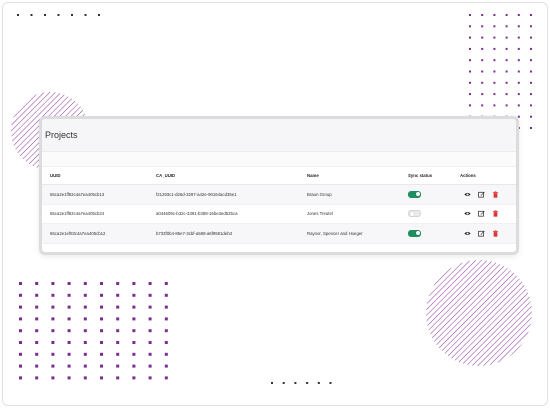 This screenshot has width=550, height=408. What do you see at coordinates (357, 194) in the screenshot?
I see `cell-name: Braun Group` at bounding box center [357, 194].